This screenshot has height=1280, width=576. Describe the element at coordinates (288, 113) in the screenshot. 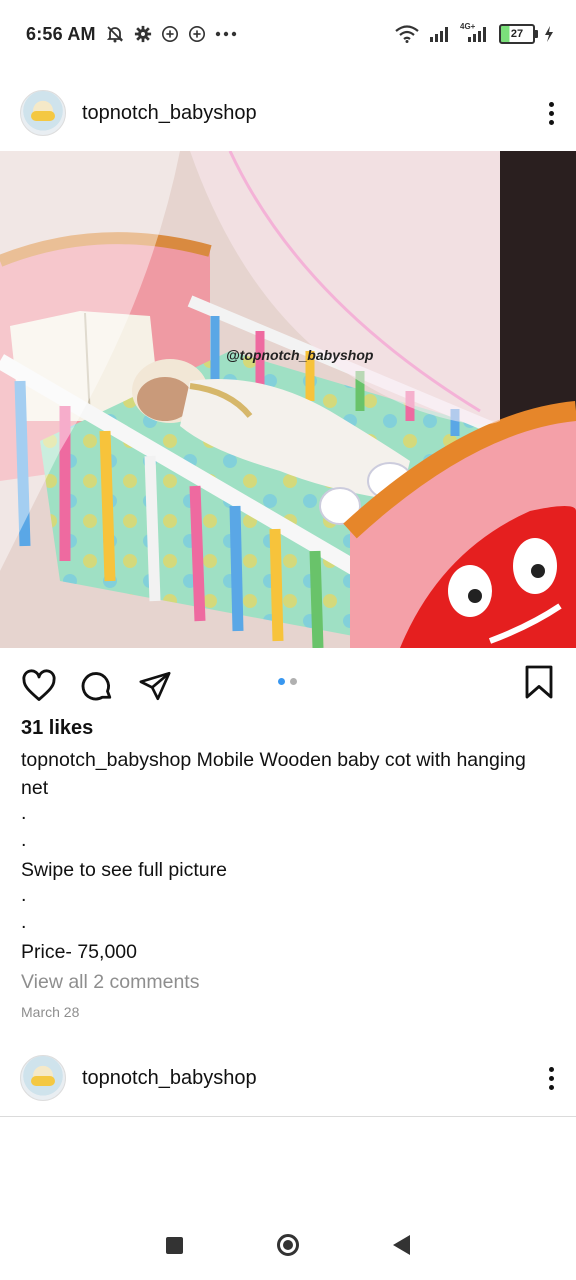

I see `post-header: topnotch_babyshop` at that location.